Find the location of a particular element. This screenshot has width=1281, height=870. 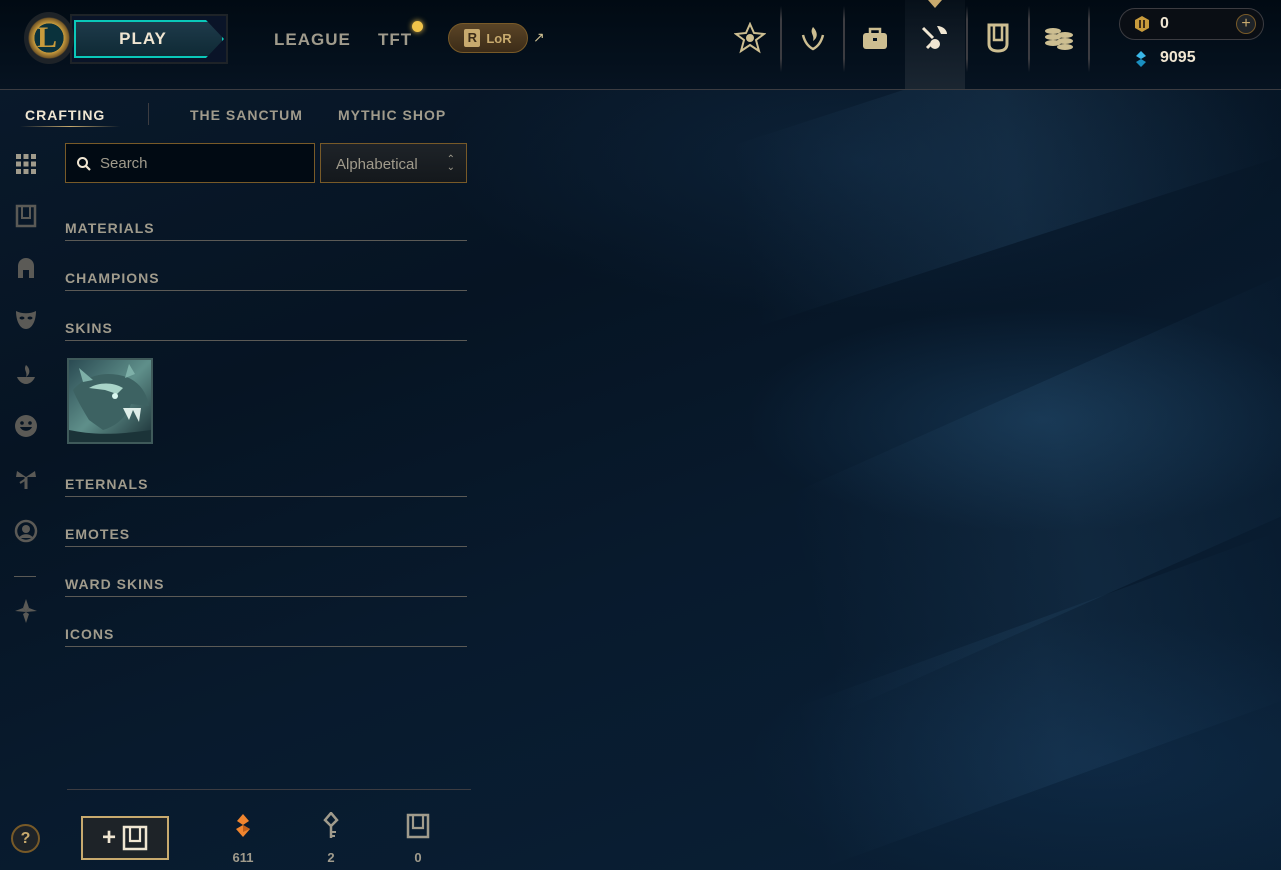

category-icons: ICONS is located at coordinates (266, 632).